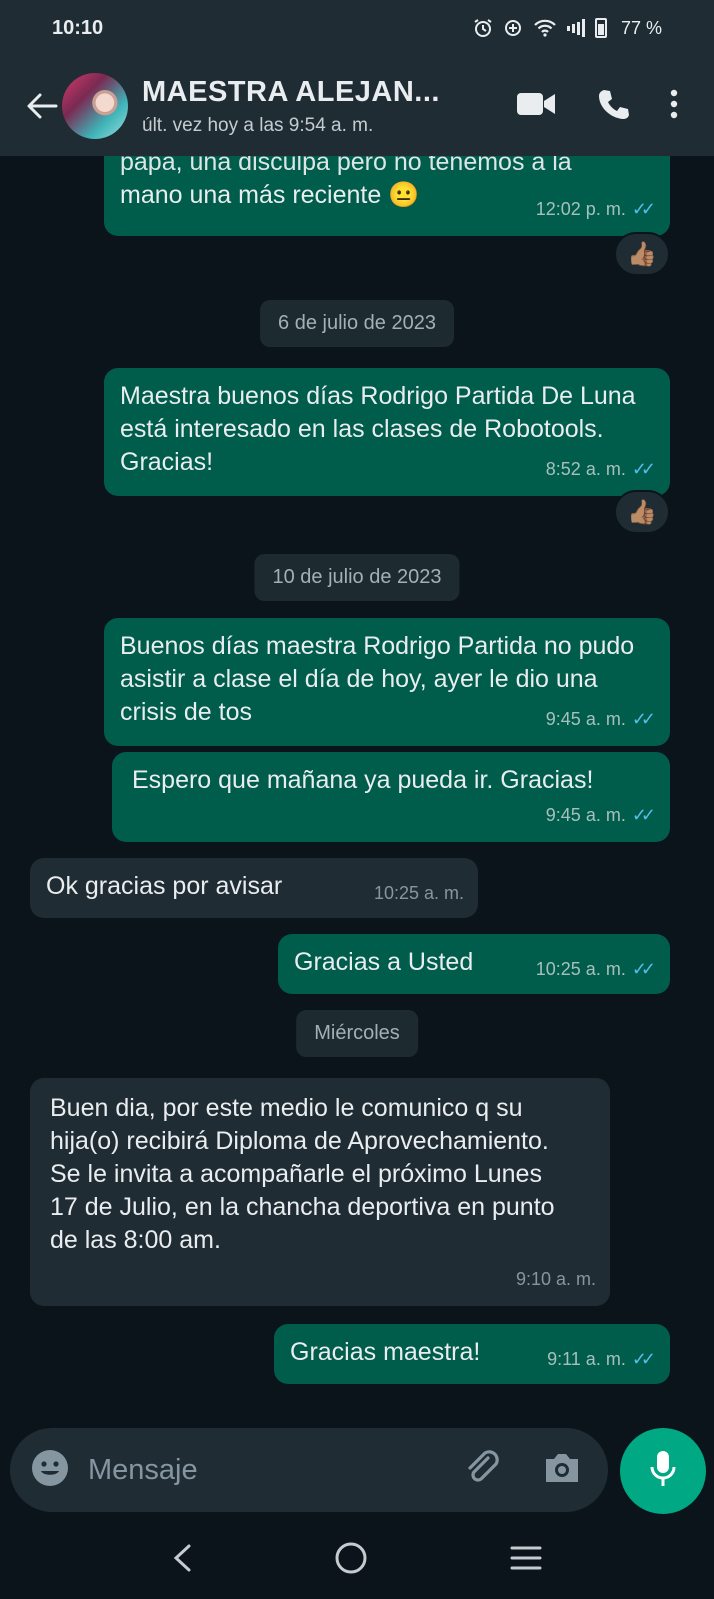  Describe the element at coordinates (575, 28) in the screenshot. I see `signal-icon` at that location.